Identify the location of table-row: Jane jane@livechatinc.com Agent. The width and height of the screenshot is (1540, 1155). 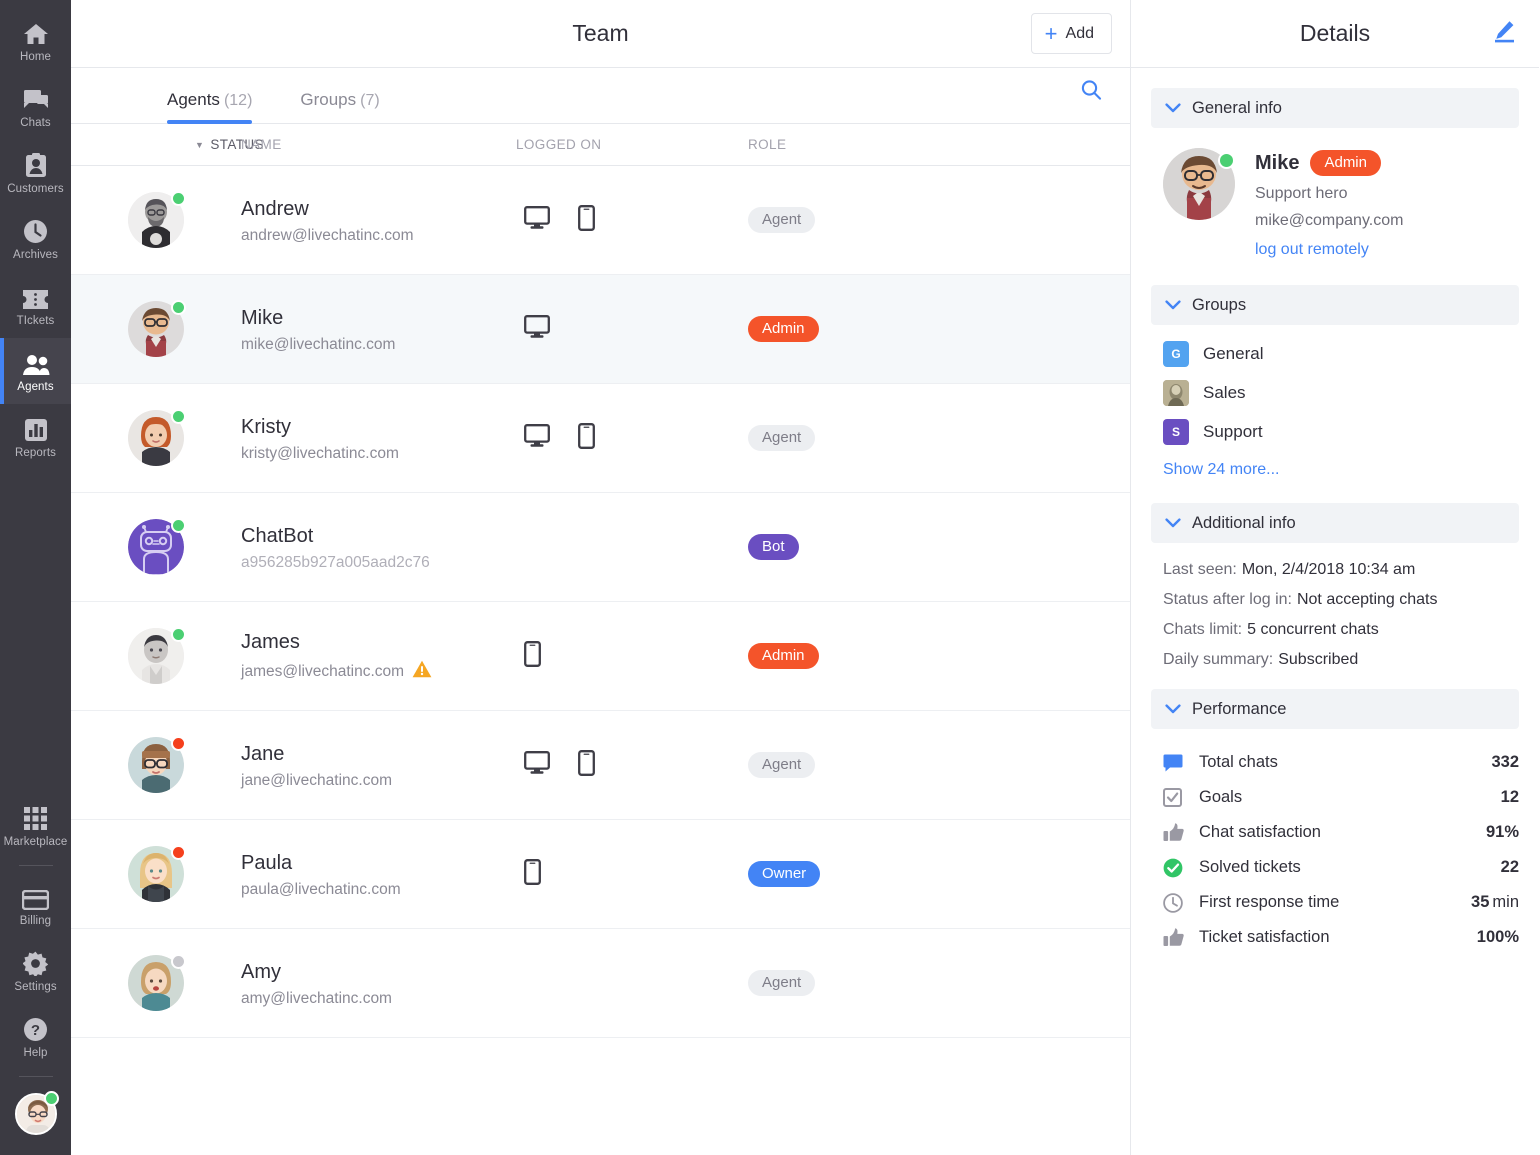
(600, 765).